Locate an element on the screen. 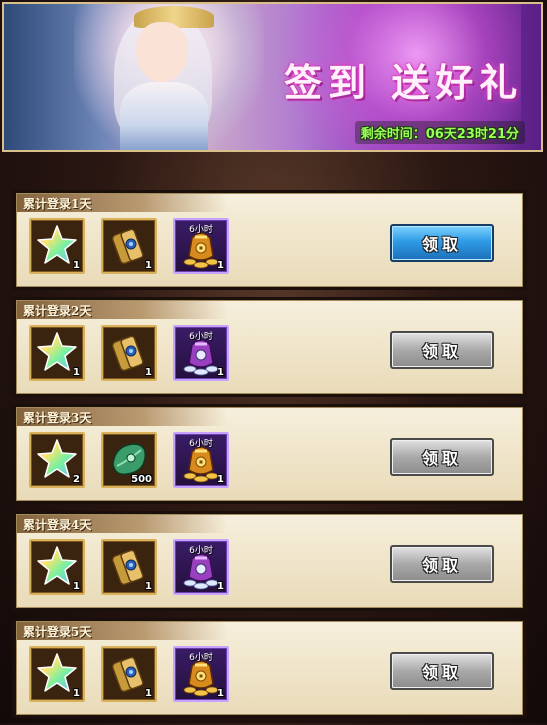 This screenshot has width=547, height=725. row-label: 累计登录3天 is located at coordinates (57, 418).